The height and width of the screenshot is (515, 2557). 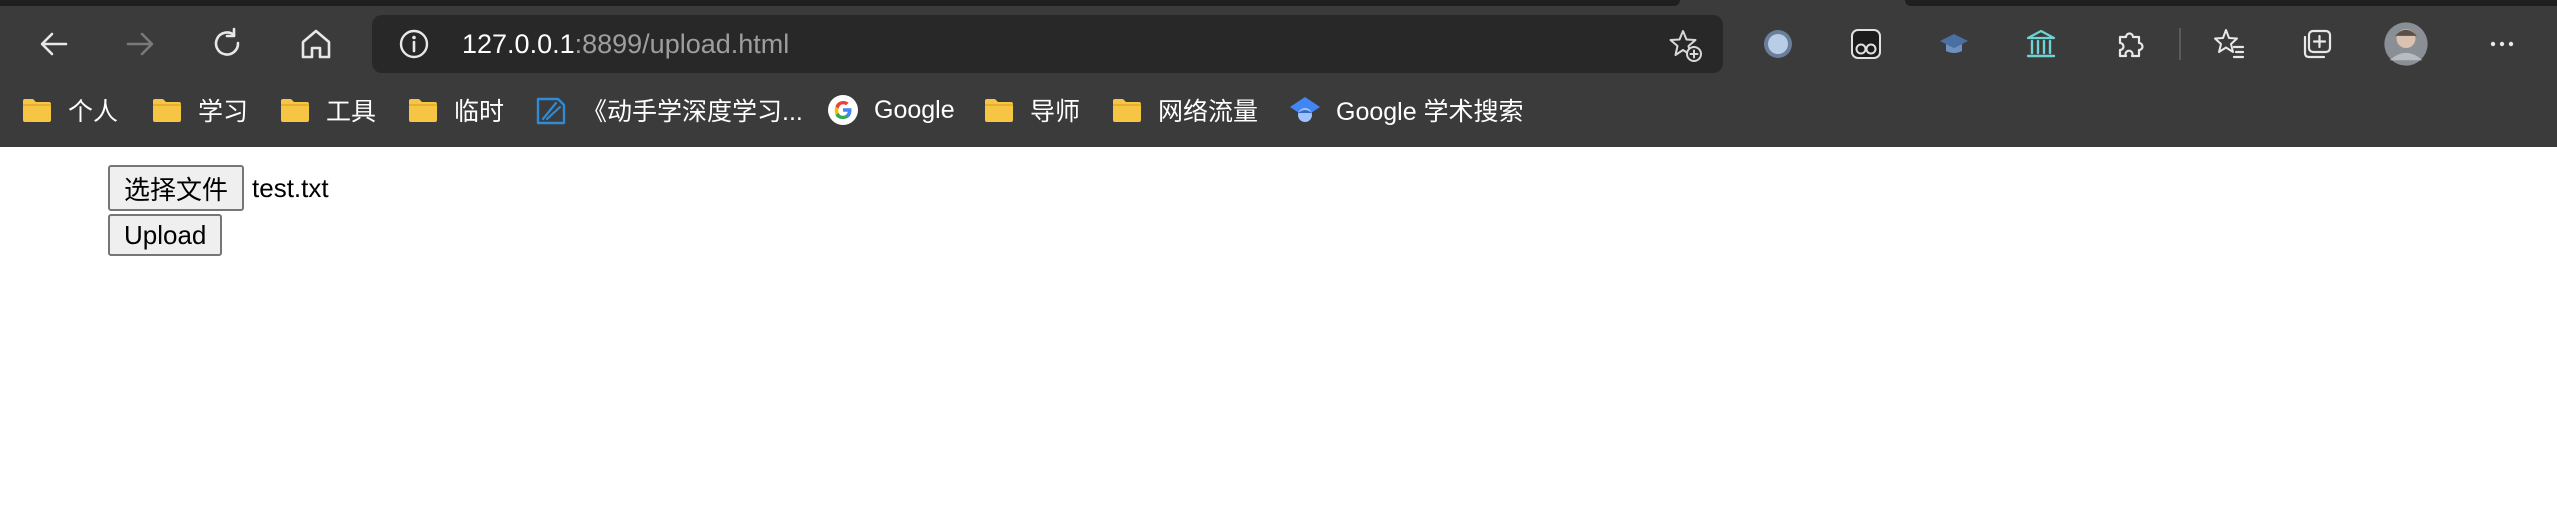 I want to click on home-button, so click(x=316, y=44).